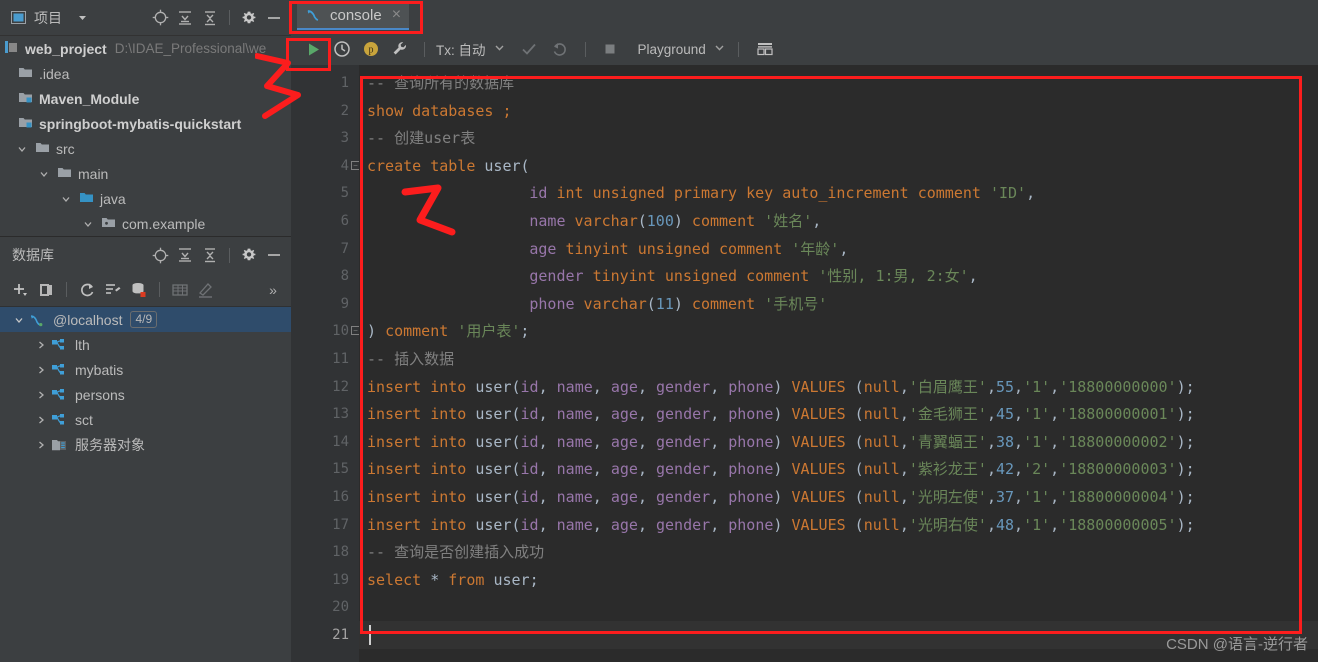 The height and width of the screenshot is (662, 1318). What do you see at coordinates (947, 469) in the screenshot?
I see `code-token: '紫衫龙王'` at bounding box center [947, 469].